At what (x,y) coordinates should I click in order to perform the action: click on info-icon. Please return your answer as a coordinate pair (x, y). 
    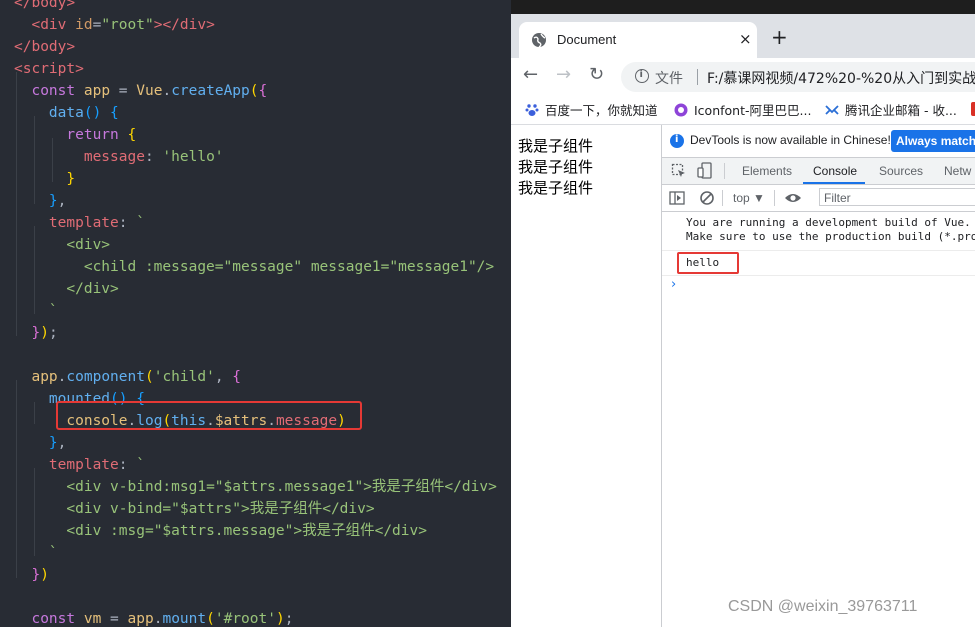
    Looking at the image, I should click on (677, 141).